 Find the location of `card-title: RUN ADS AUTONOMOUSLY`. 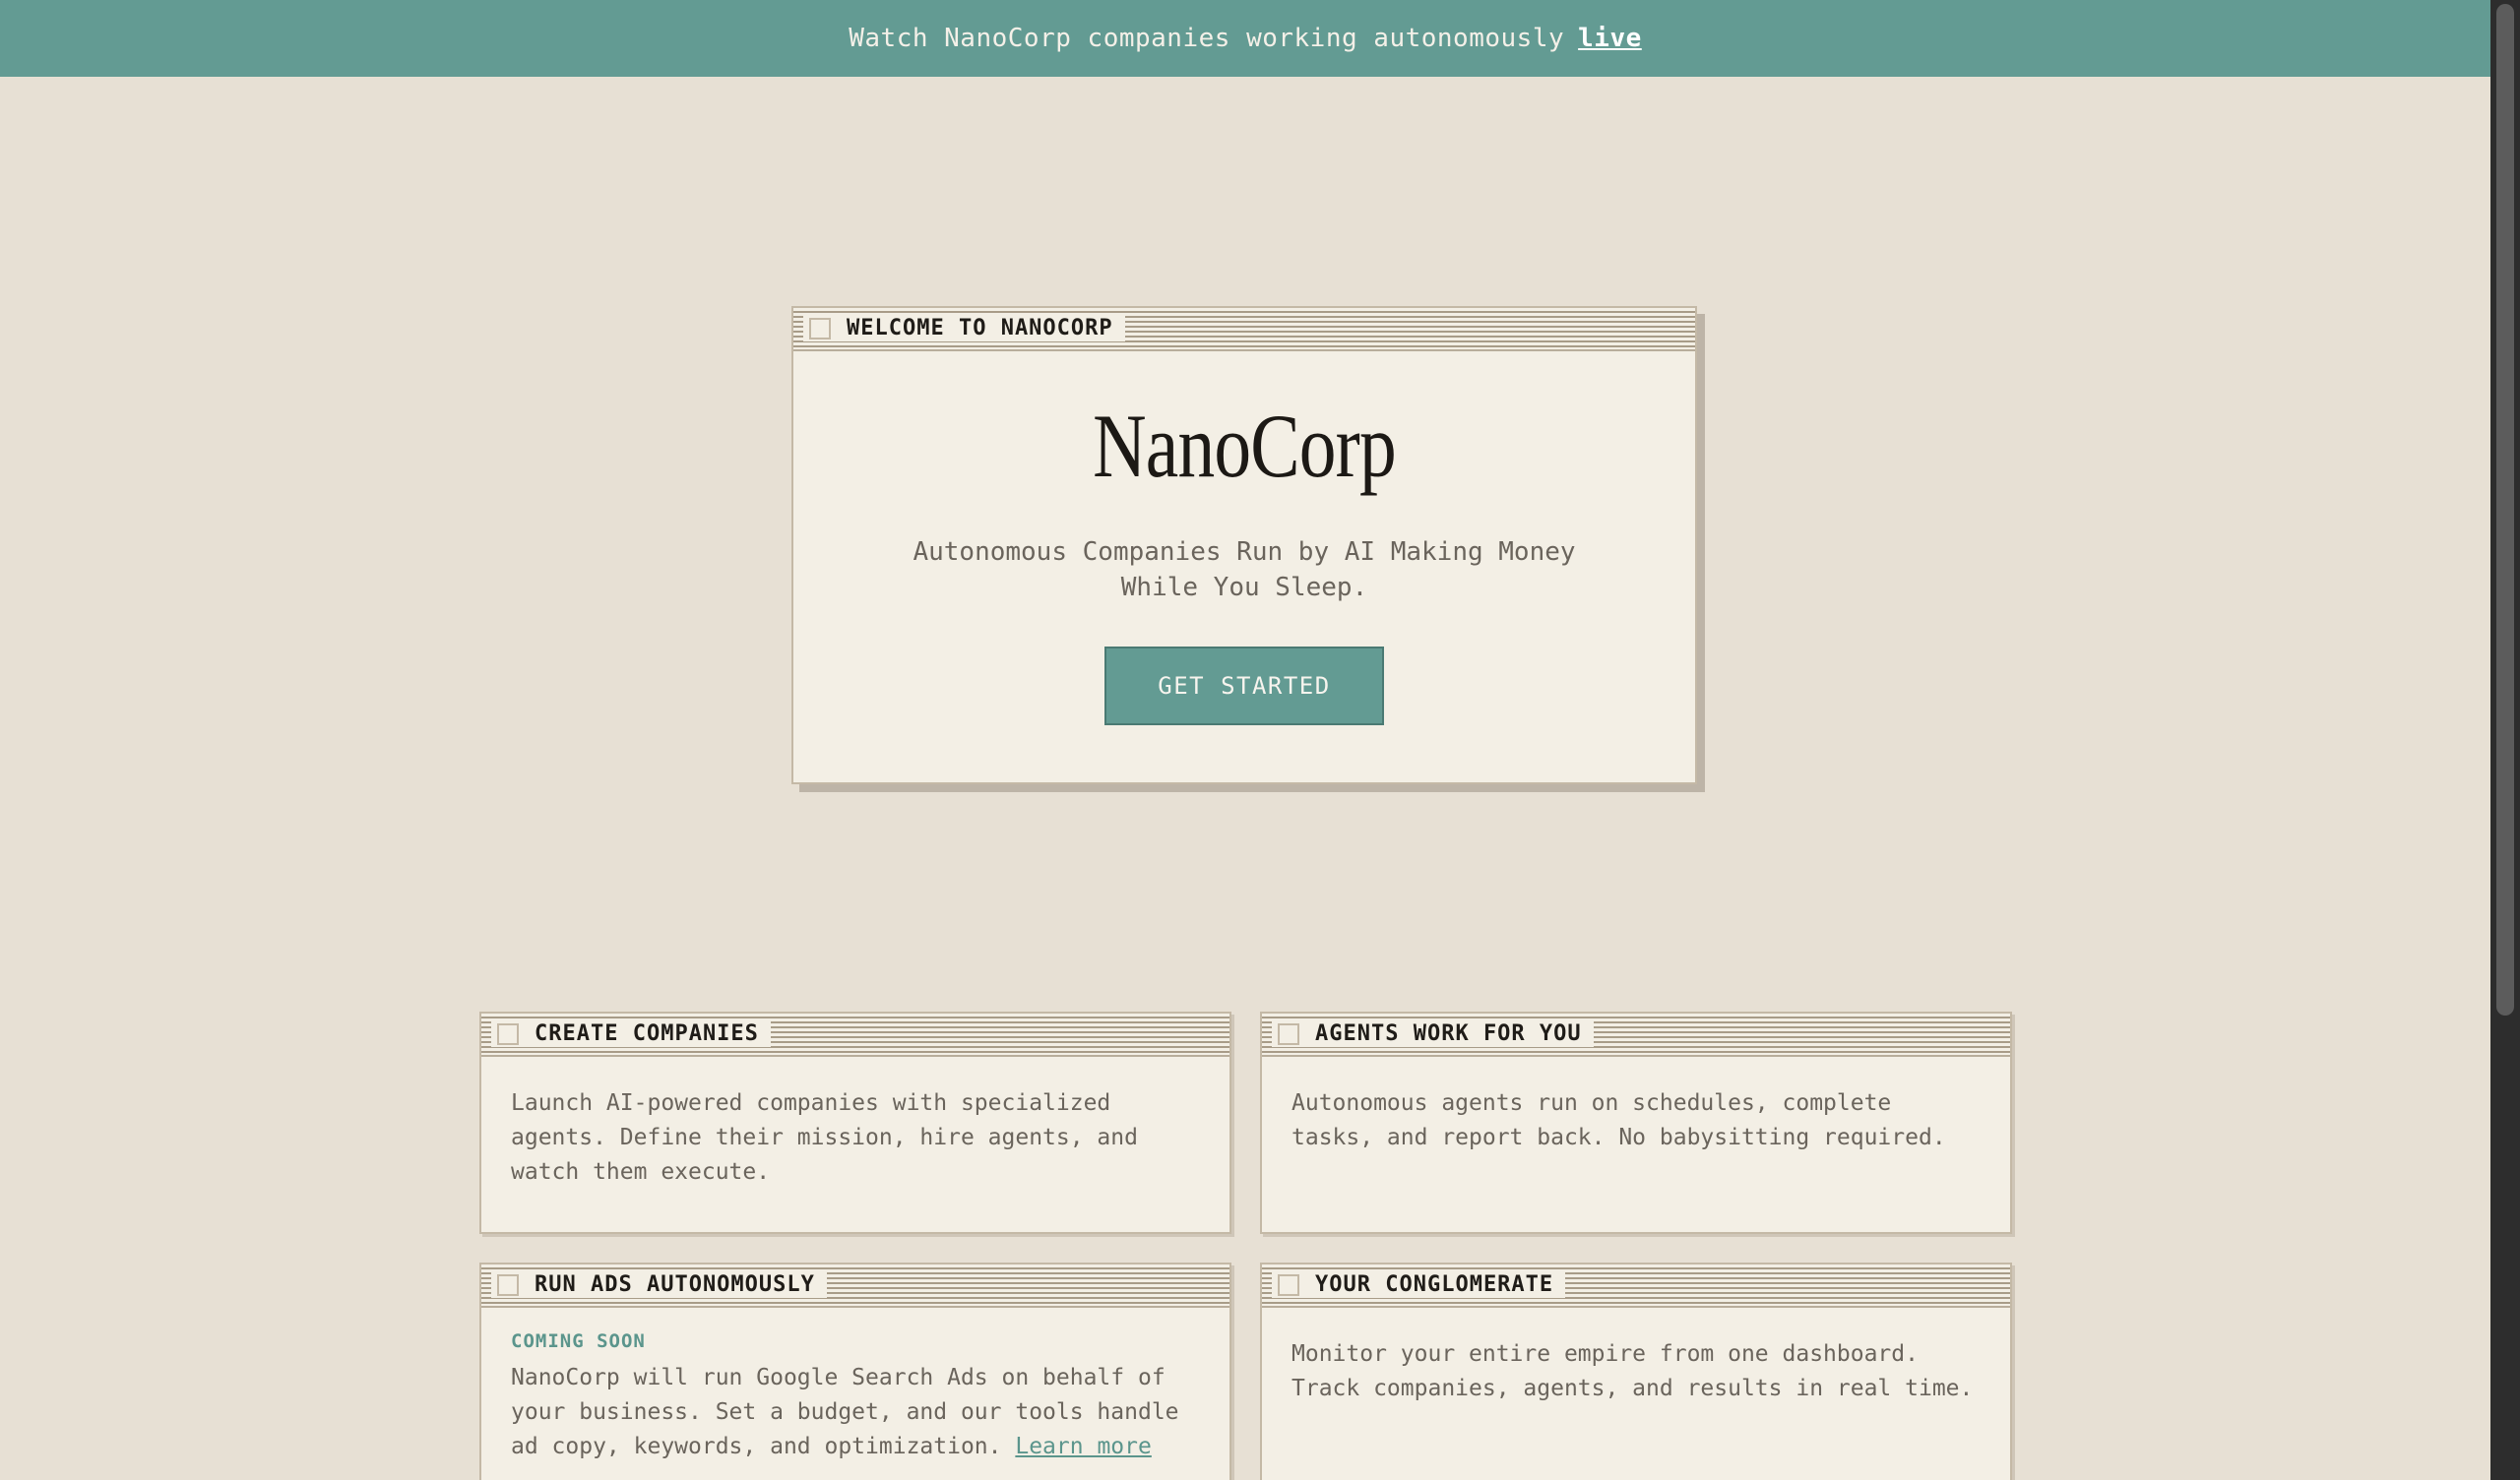

card-title: RUN ADS AUTONOMOUSLY is located at coordinates (676, 1285).